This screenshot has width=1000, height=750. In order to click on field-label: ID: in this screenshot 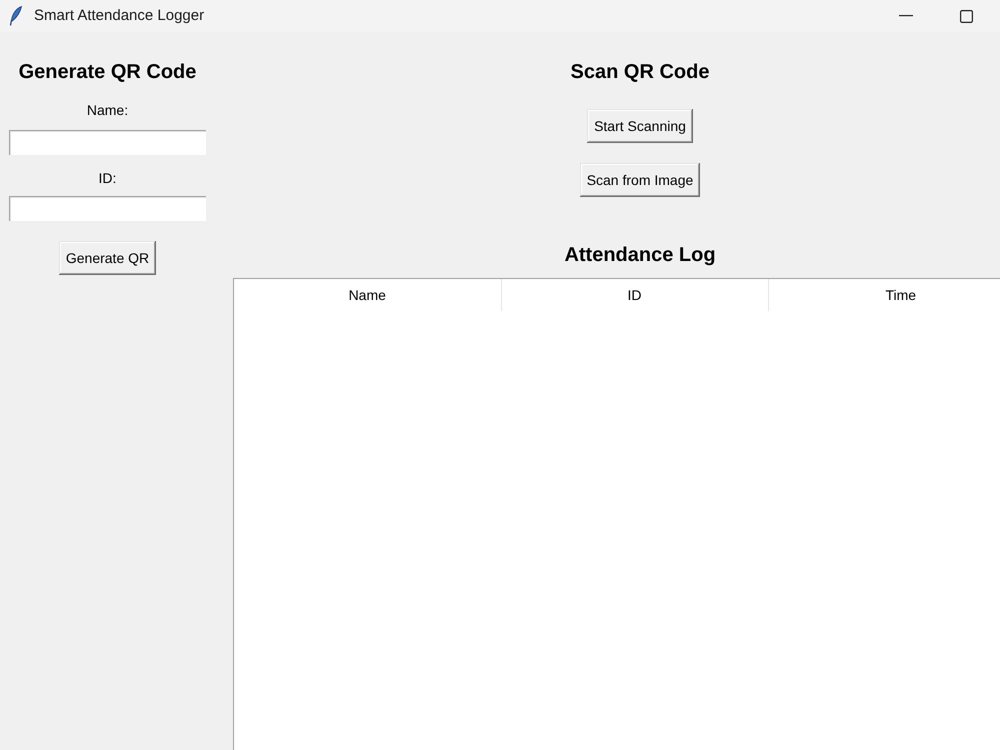, I will do `click(108, 178)`.